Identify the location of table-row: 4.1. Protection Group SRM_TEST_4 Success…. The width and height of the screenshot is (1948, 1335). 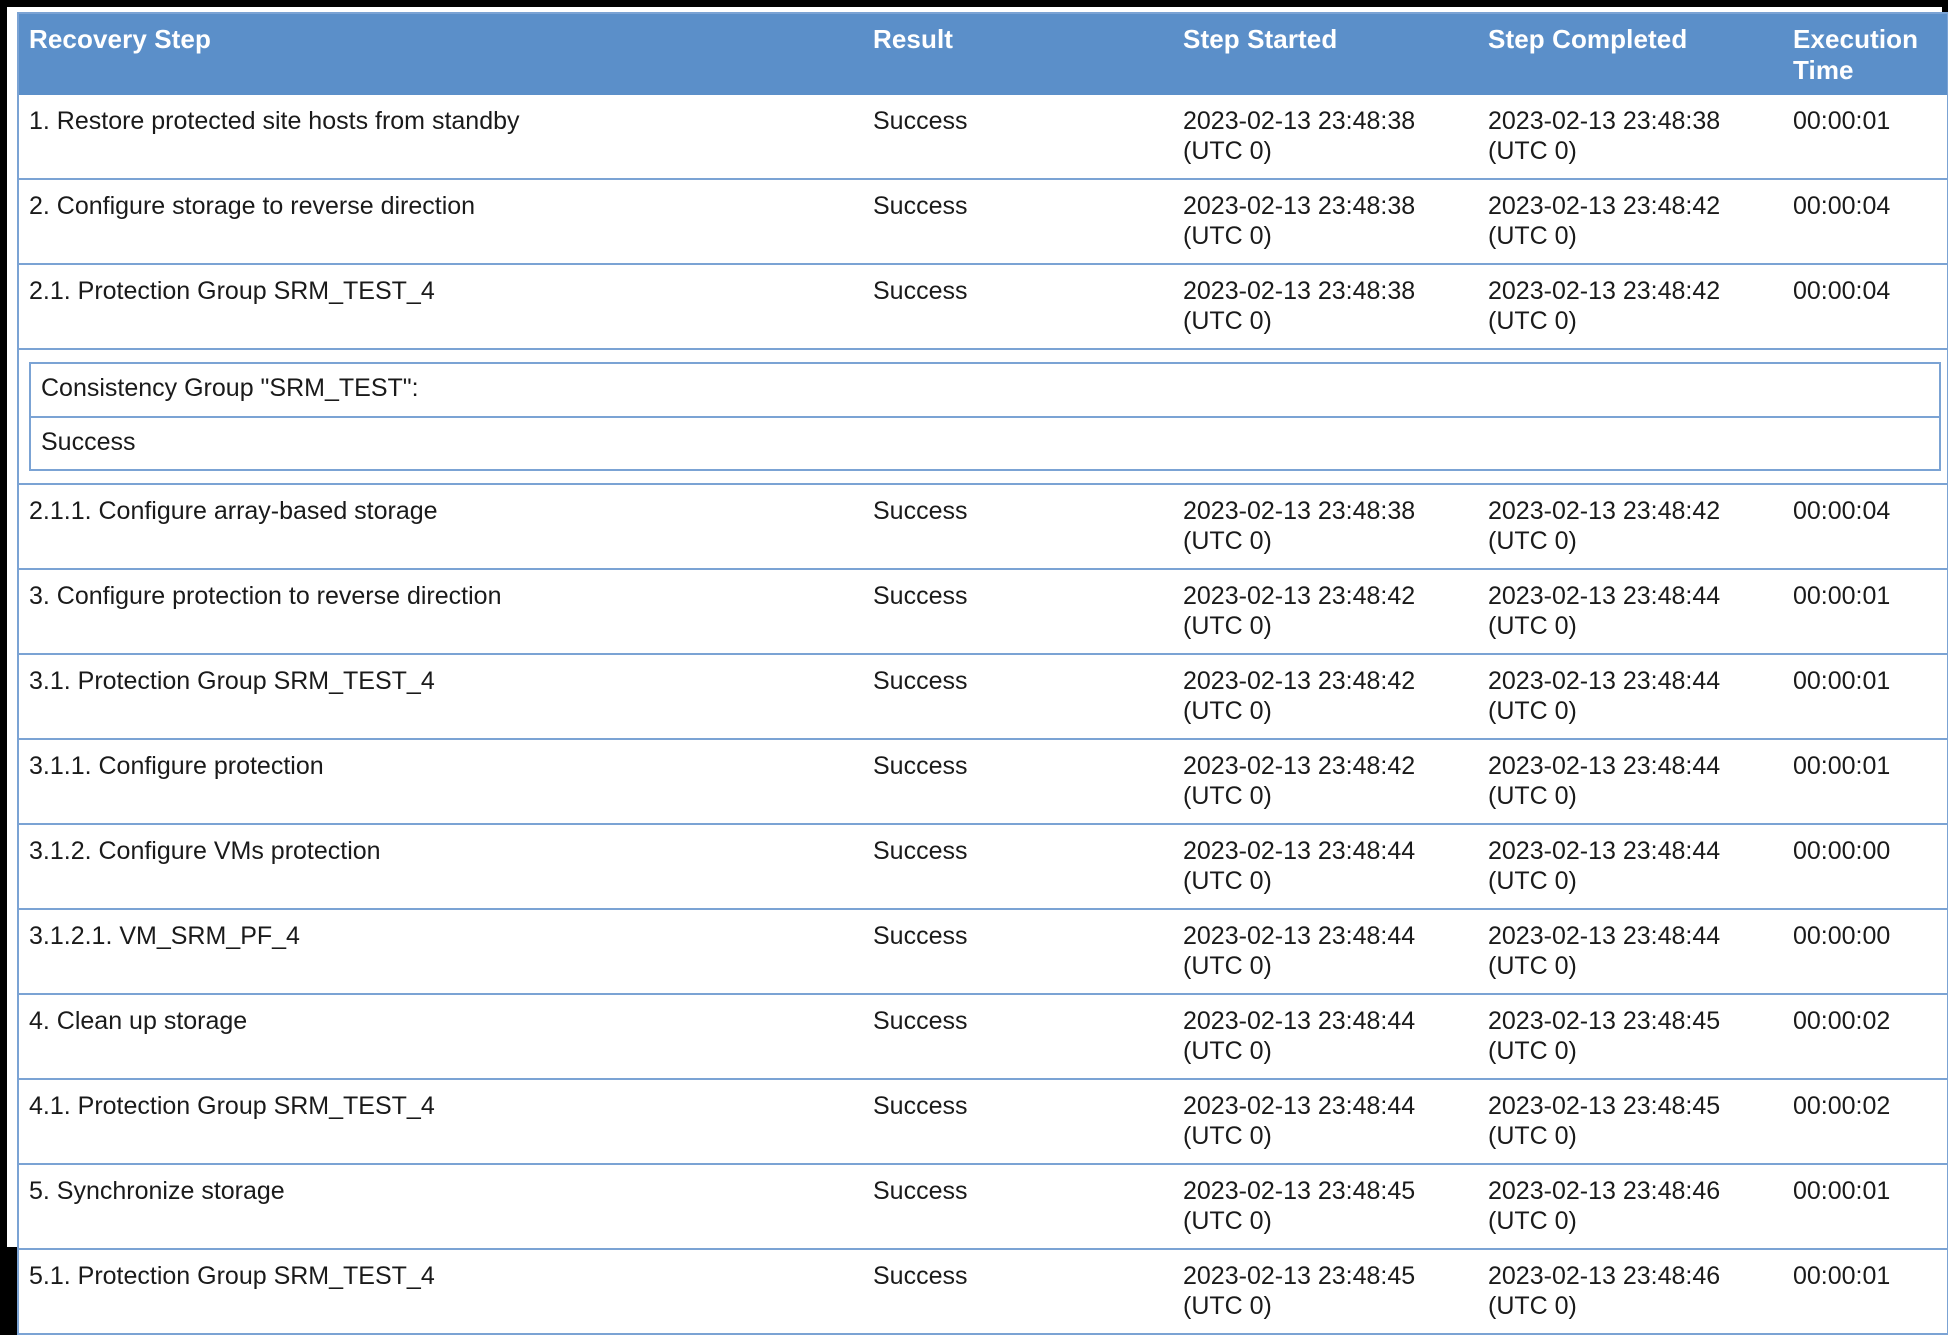
(983, 1121).